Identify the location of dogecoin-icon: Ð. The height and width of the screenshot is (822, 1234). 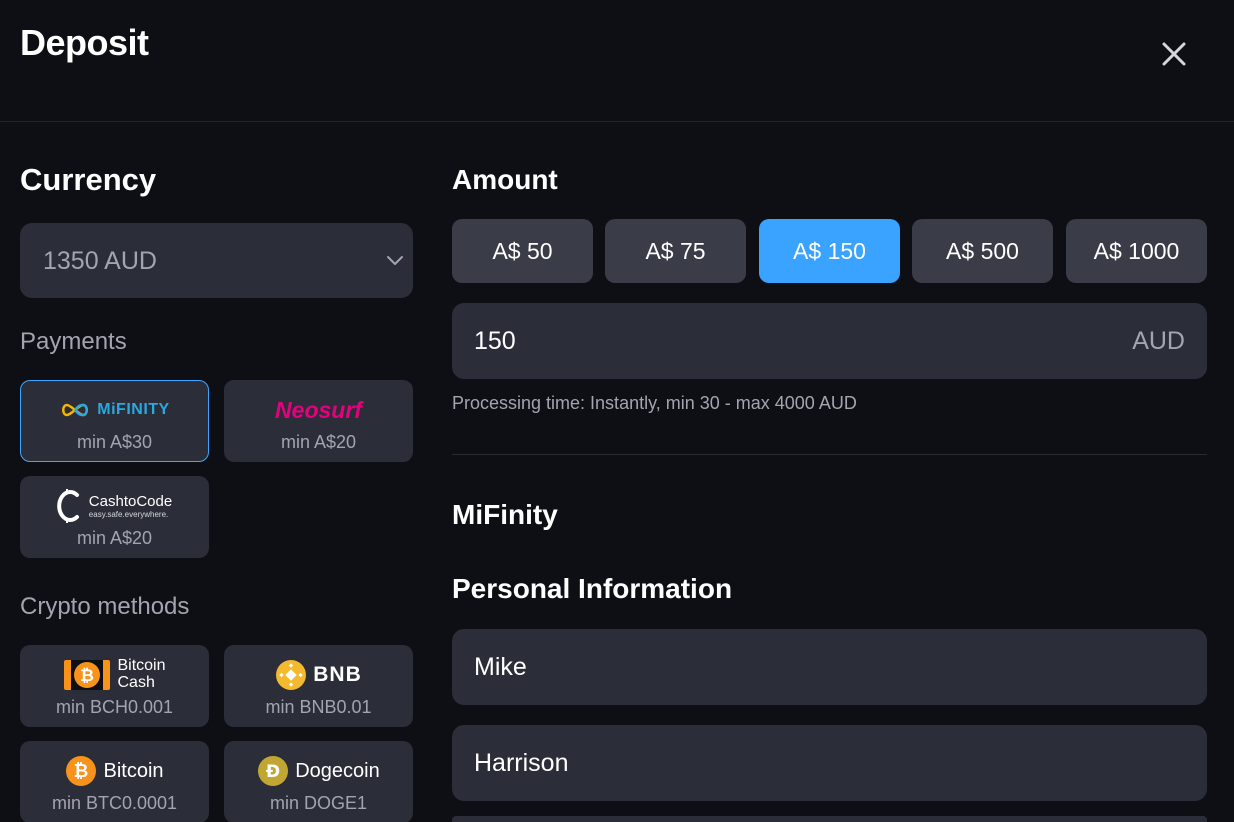
(273, 771).